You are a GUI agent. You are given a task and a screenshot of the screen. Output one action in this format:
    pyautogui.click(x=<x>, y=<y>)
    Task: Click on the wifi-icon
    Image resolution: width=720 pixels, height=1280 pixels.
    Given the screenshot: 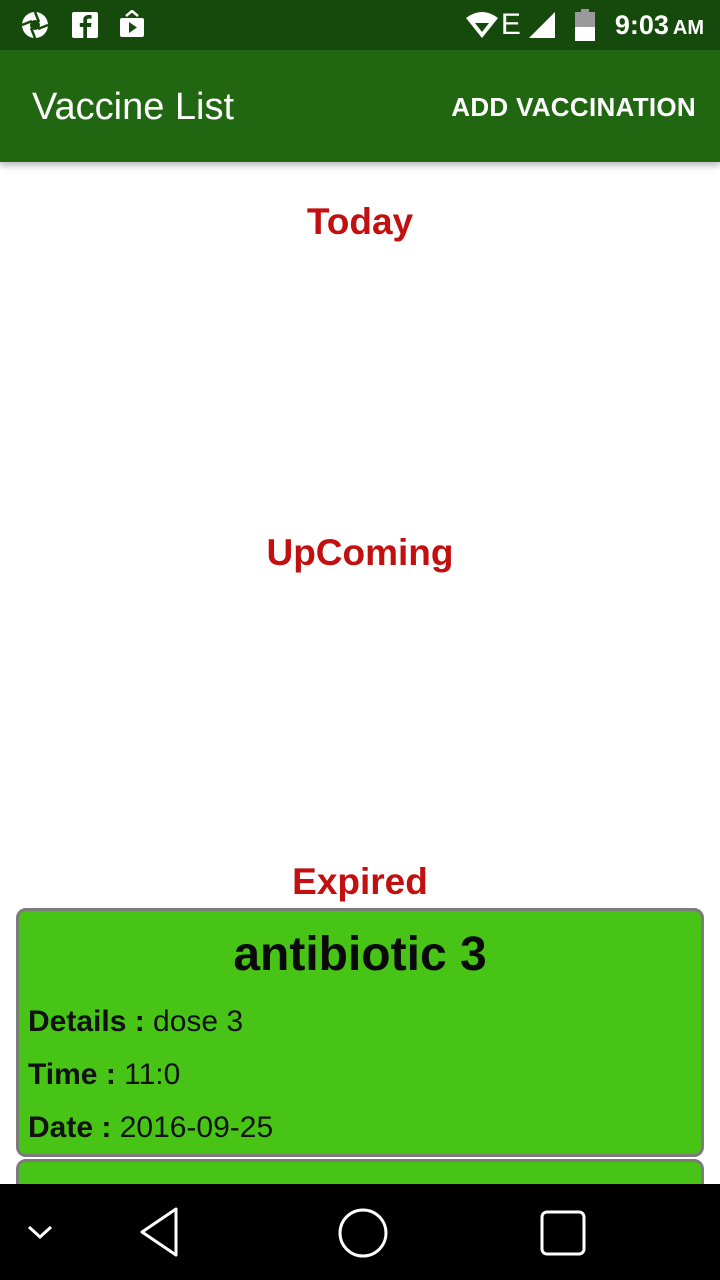 What is the action you would take?
    pyautogui.click(x=481, y=25)
    